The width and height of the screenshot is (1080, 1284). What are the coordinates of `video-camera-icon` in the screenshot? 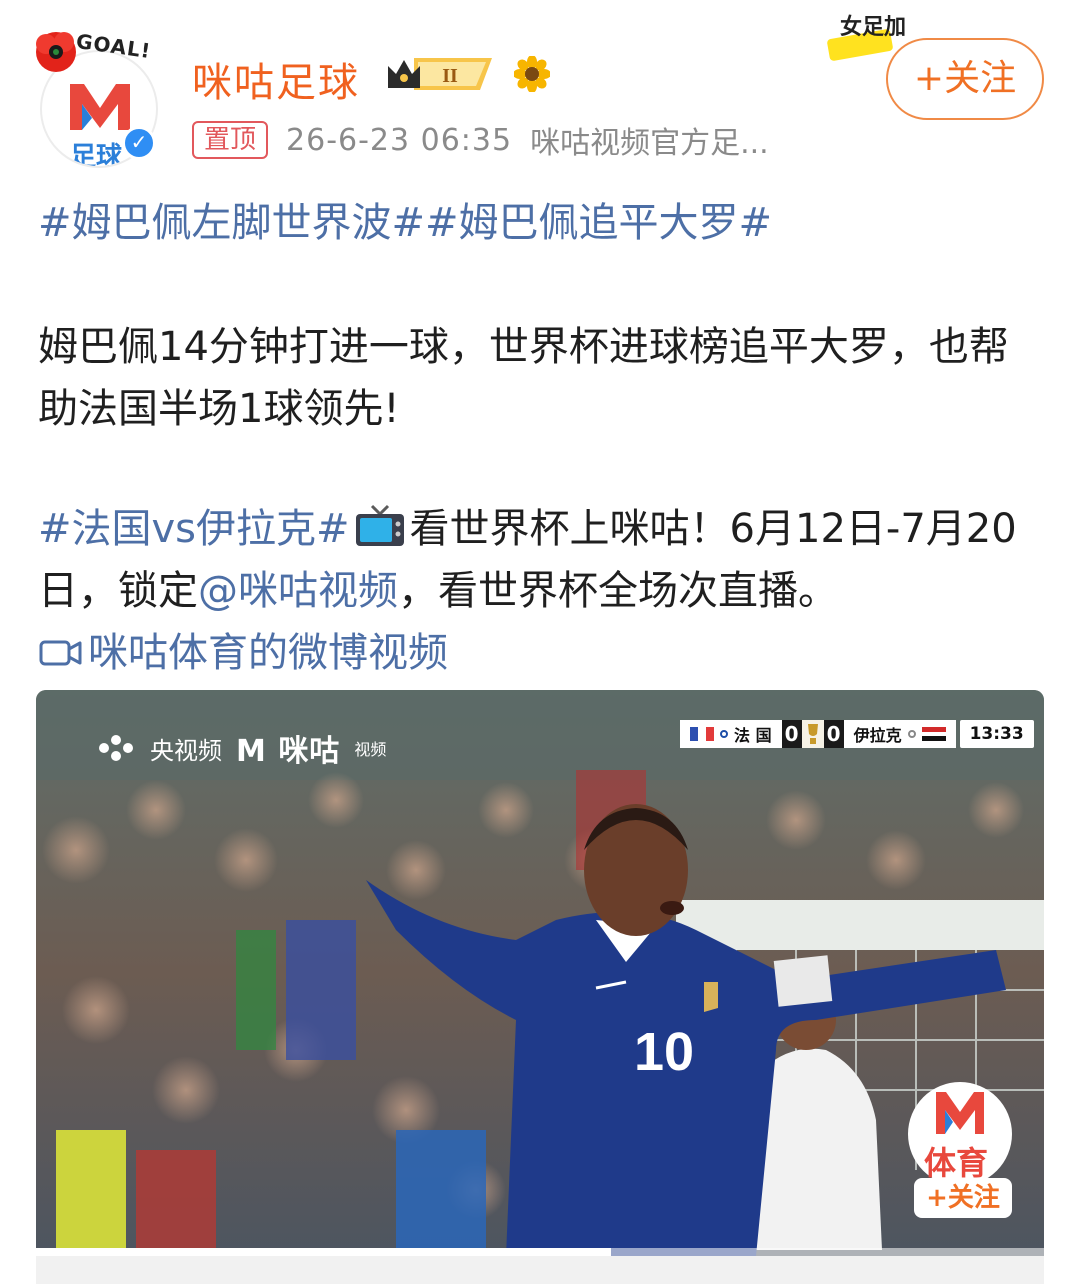 It's located at (60, 653).